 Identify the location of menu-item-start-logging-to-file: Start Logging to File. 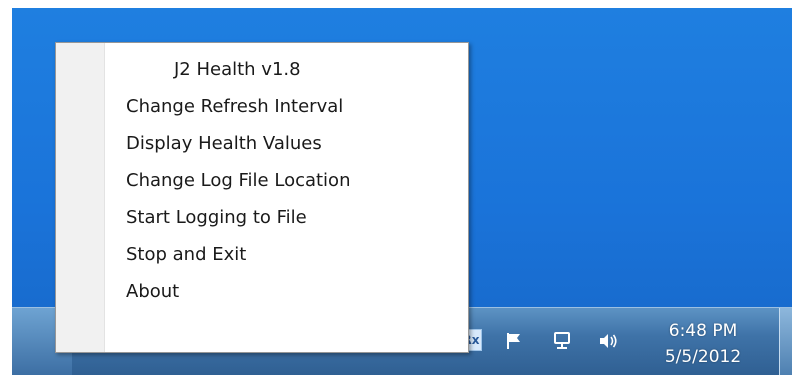
(262, 217).